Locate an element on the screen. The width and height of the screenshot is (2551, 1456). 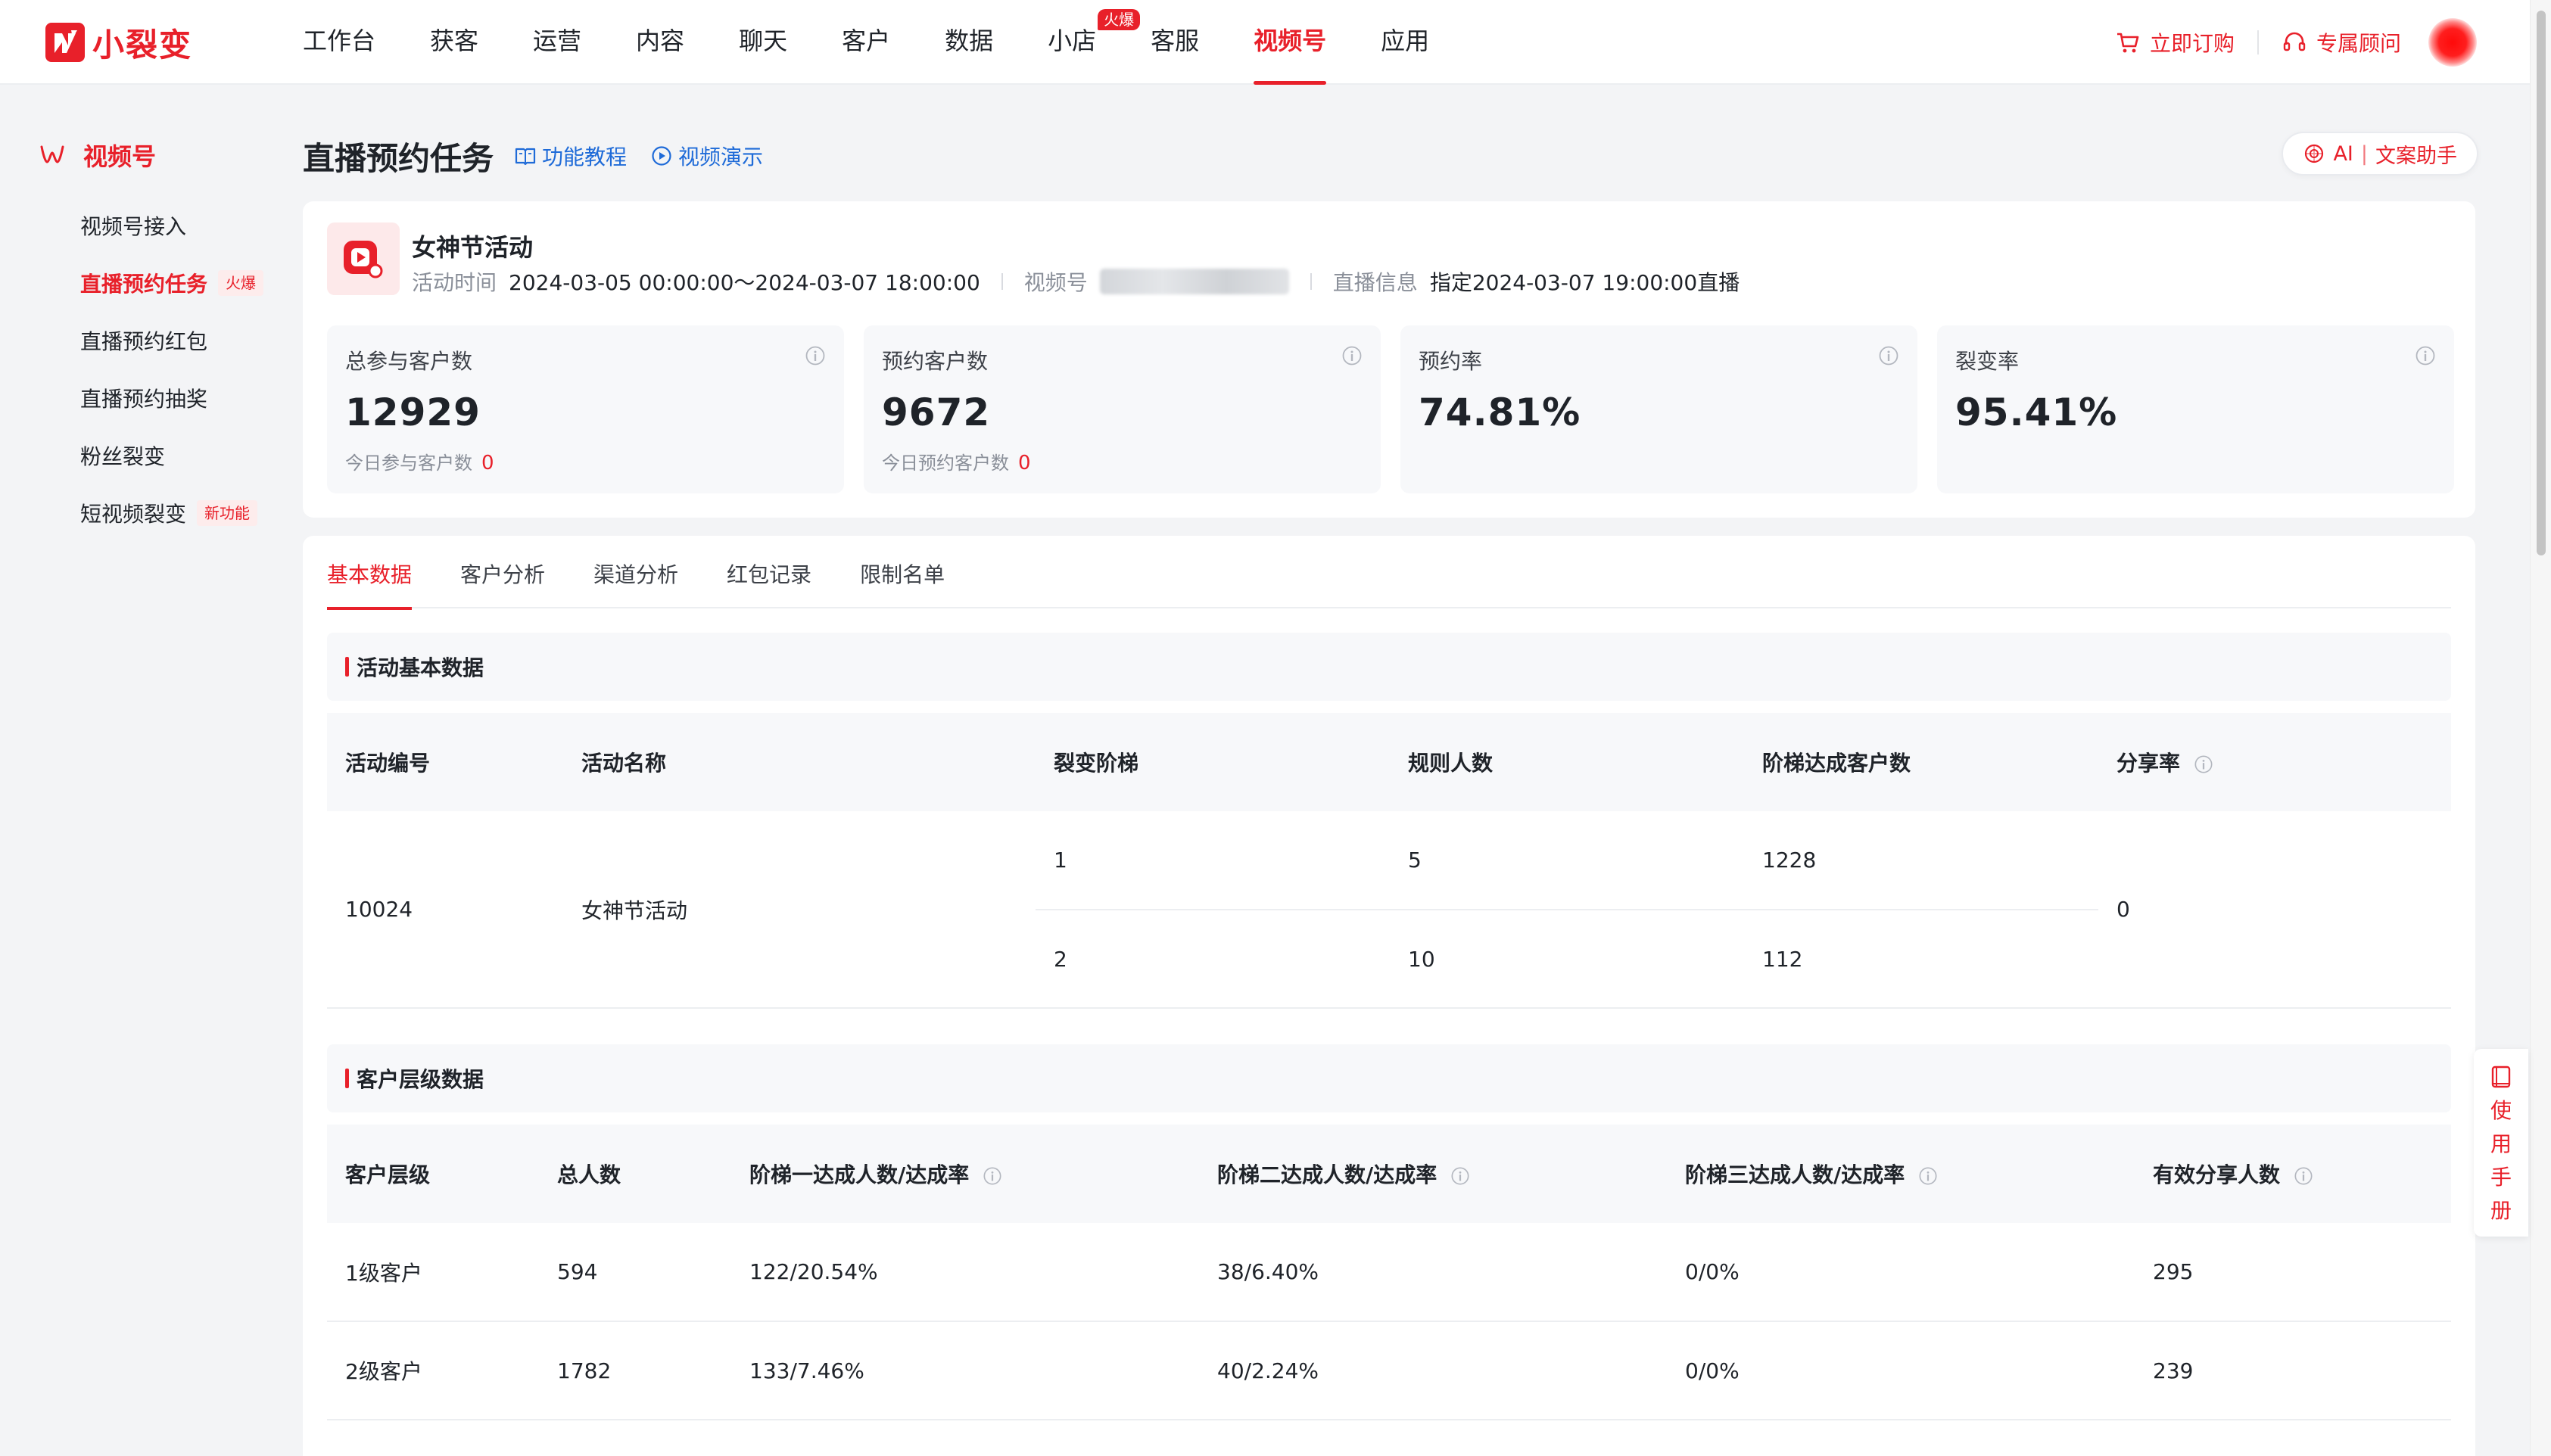
column-header: 分享率 is located at coordinates (2148, 763).